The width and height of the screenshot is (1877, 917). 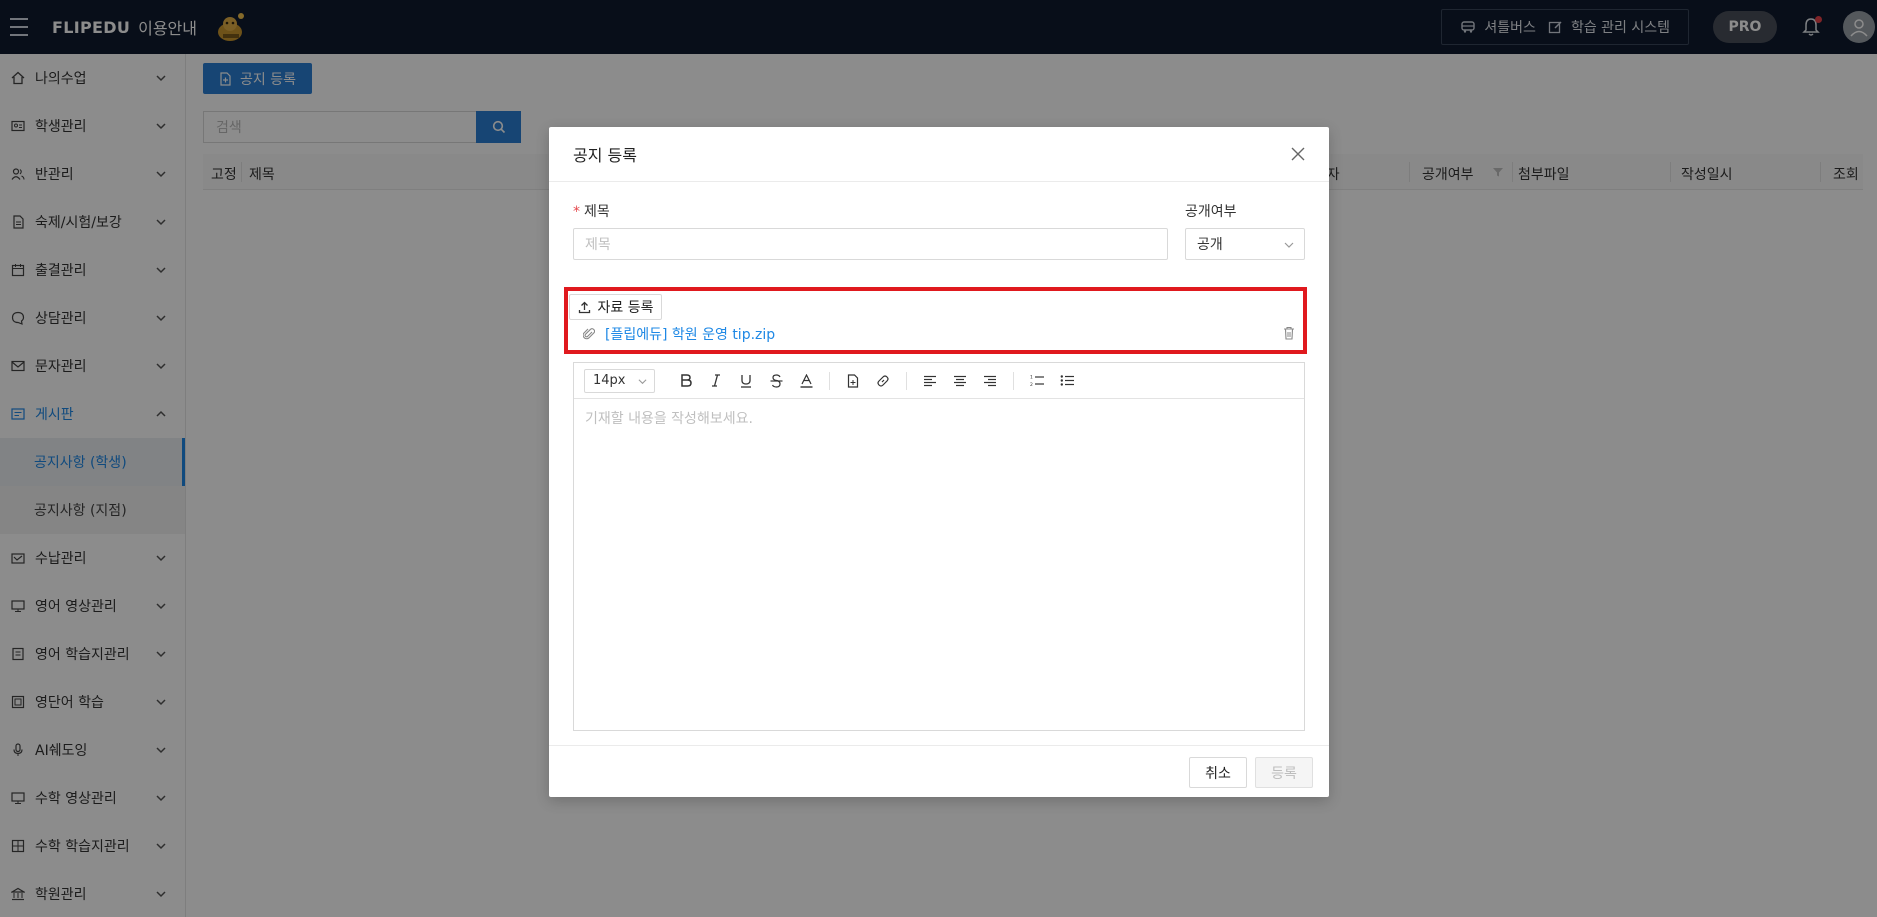 What do you see at coordinates (870, 244) in the screenshot?
I see `title-input: 제목` at bounding box center [870, 244].